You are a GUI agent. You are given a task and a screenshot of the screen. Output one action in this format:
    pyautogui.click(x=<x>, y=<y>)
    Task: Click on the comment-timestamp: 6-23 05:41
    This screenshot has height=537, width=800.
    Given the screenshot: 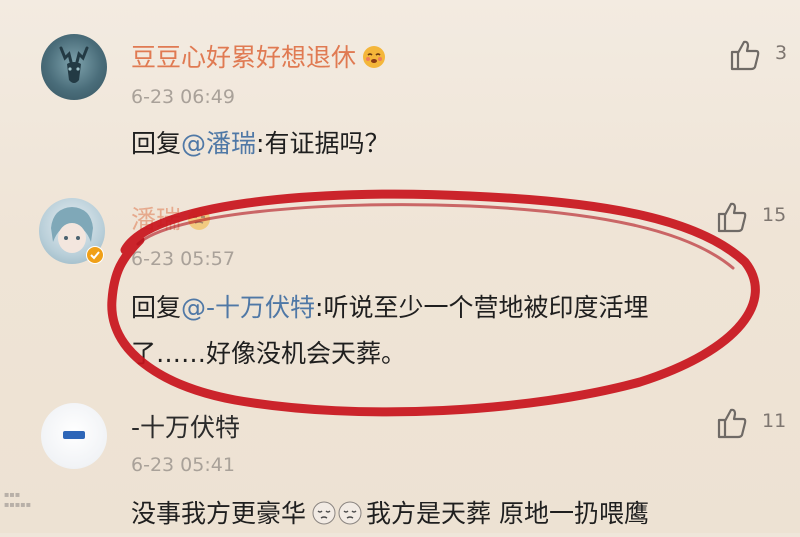 What is the action you would take?
    pyautogui.click(x=183, y=465)
    